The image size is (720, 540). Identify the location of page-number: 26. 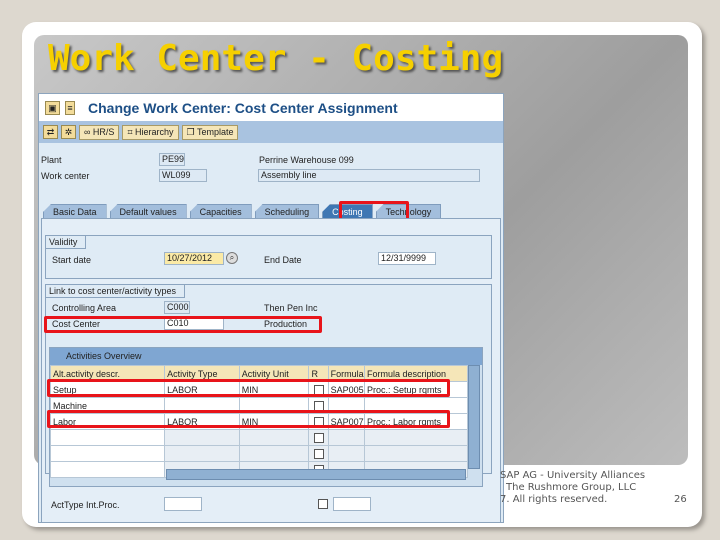
(680, 499).